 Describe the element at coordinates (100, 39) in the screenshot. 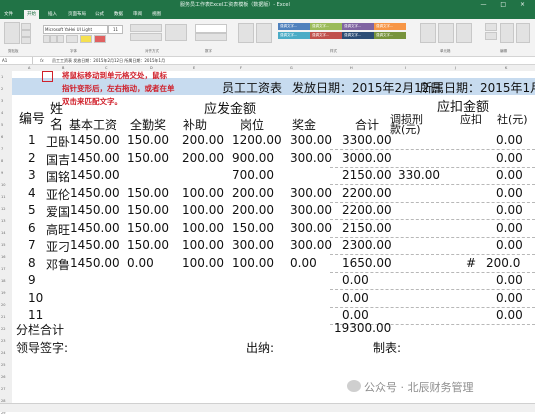

I see `font-color-icon` at that location.